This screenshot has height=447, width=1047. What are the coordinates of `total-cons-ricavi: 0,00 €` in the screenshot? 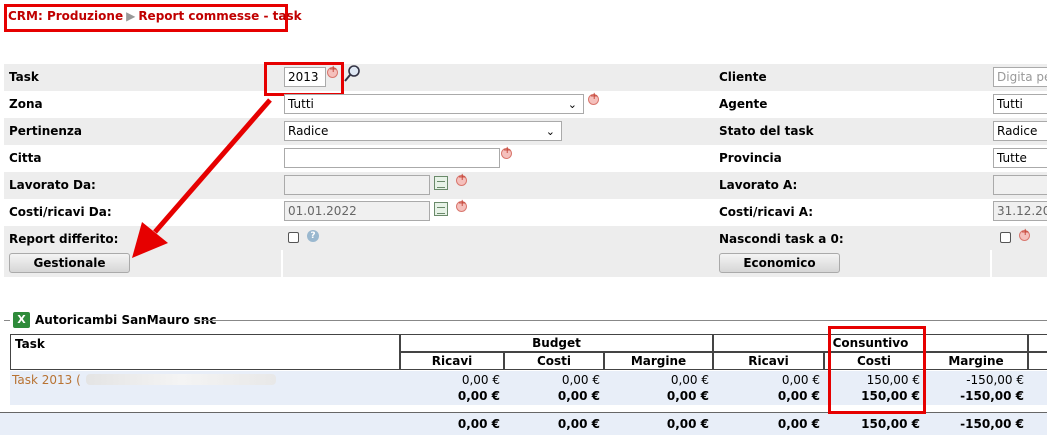 It's located at (798, 424).